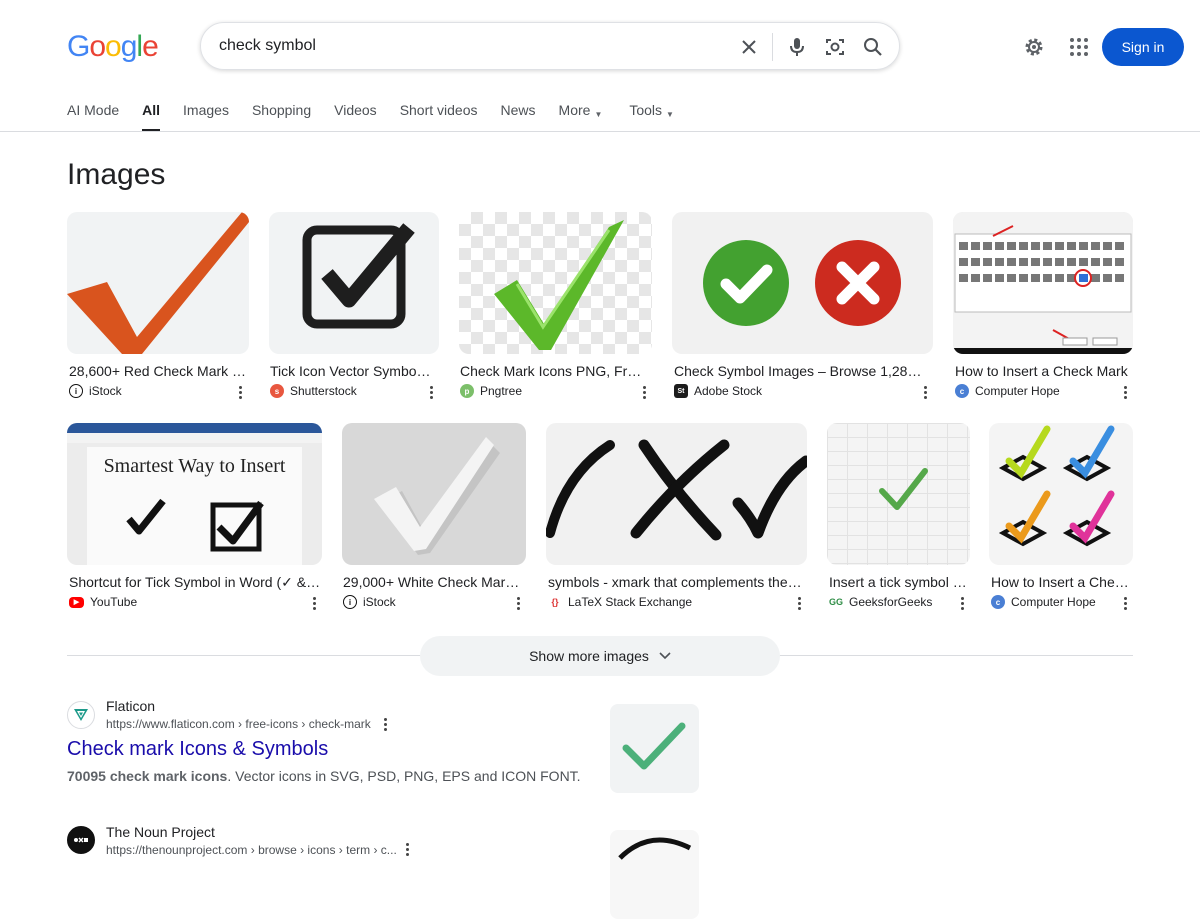 The height and width of the screenshot is (919, 1200). Describe the element at coordinates (555, 602) in the screenshot. I see `latex-stackexchange-icon: {}` at that location.